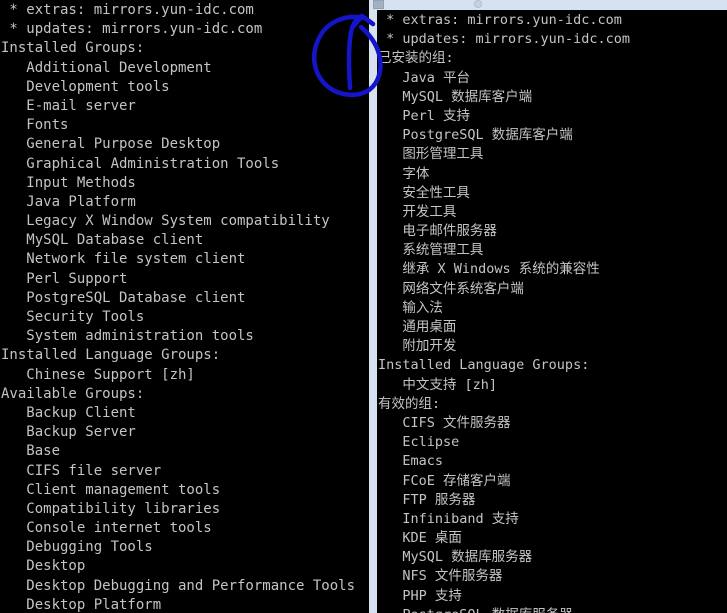 Image resolution: width=727 pixels, height=613 pixels. What do you see at coordinates (409, 403) in the screenshot?
I see `terminal-right-line: 有效的组:` at bounding box center [409, 403].